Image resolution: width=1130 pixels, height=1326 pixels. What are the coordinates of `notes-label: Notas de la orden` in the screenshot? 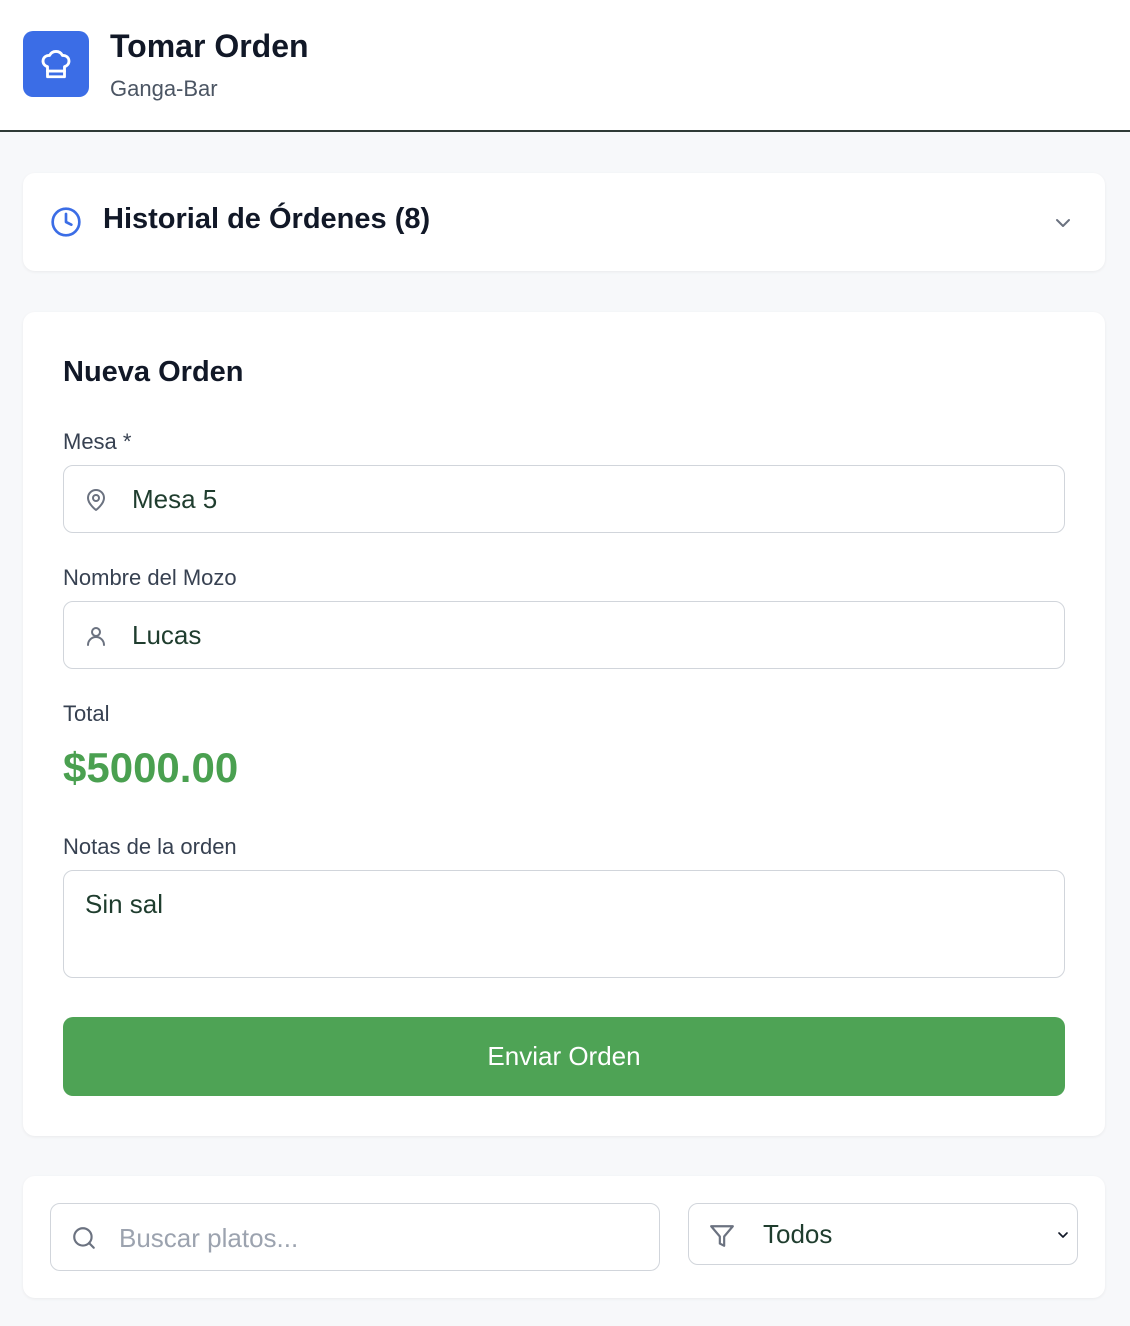 It's located at (150, 846).